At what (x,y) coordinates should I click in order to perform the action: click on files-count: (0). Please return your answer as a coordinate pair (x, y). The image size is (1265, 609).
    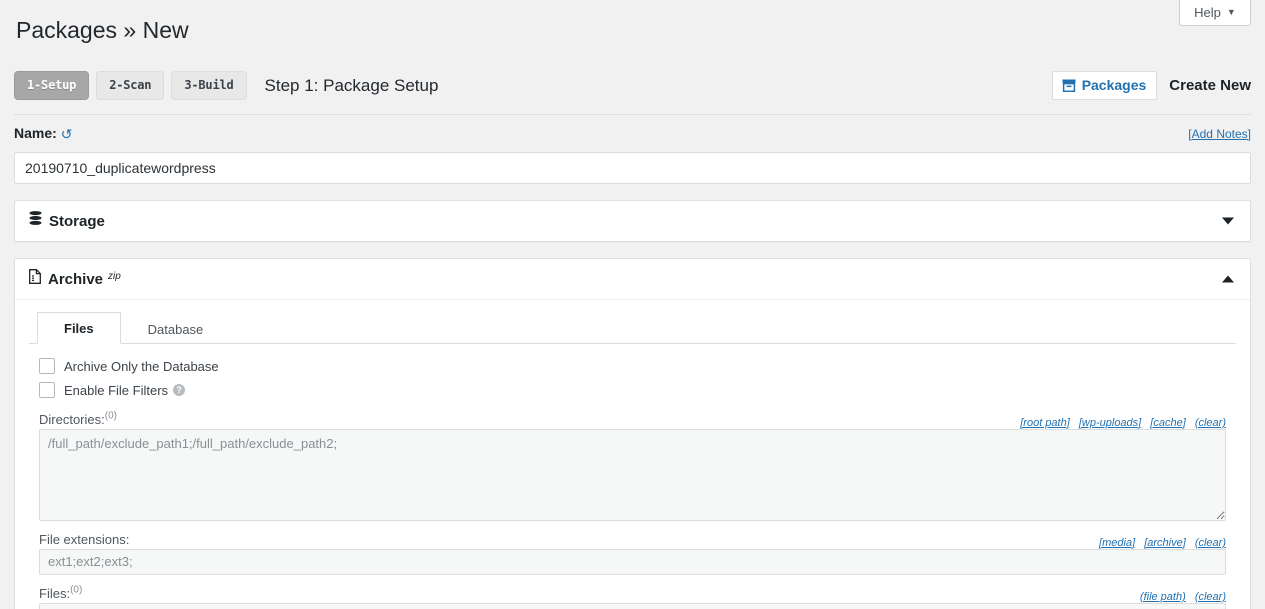
    Looking at the image, I should click on (76, 590).